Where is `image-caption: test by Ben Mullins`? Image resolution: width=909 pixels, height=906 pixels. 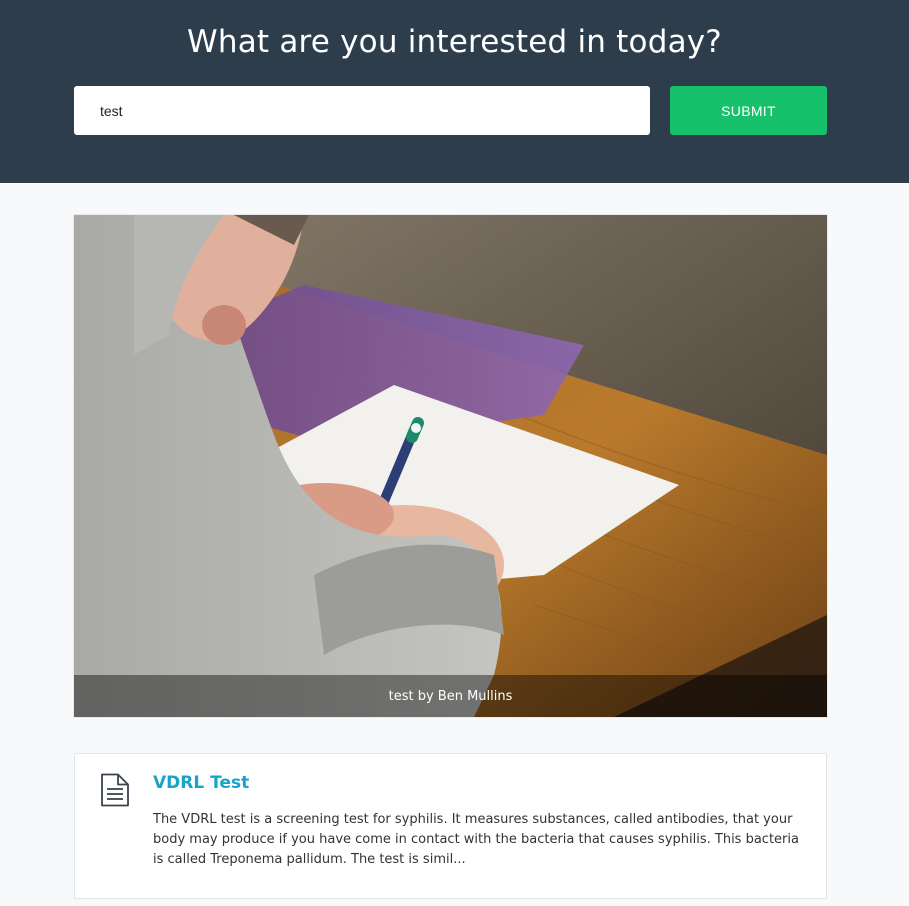
image-caption: test by Ben Mullins is located at coordinates (450, 696).